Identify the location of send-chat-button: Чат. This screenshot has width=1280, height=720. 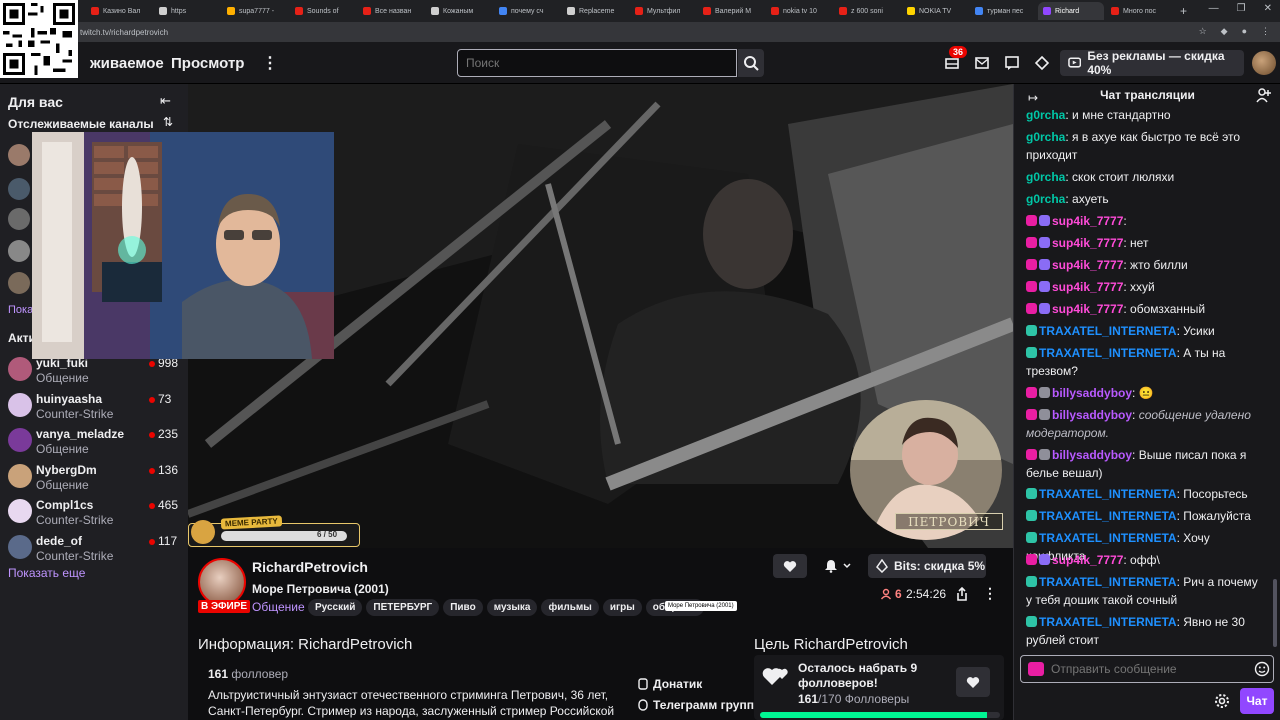
(1257, 701).